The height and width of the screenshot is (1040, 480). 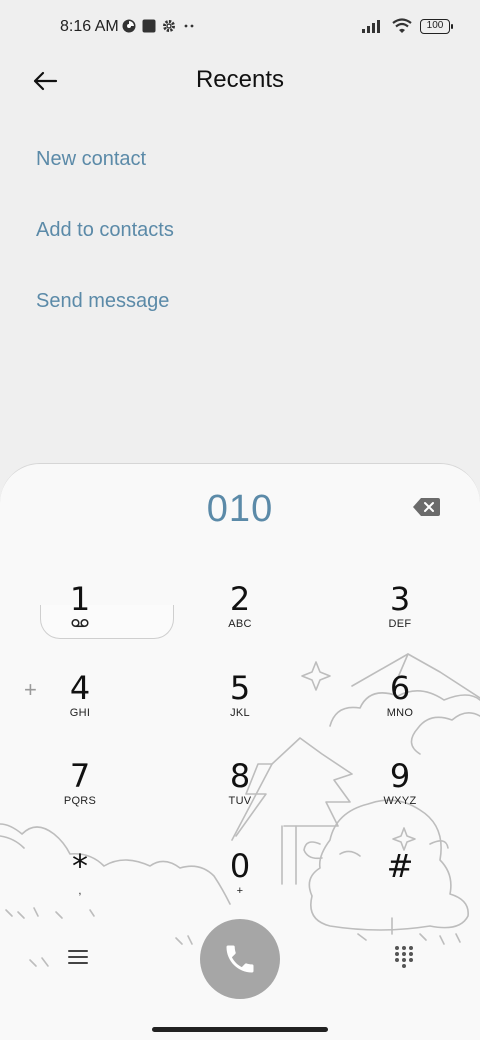 I want to click on backspace-icon, so click(x=426, y=507).